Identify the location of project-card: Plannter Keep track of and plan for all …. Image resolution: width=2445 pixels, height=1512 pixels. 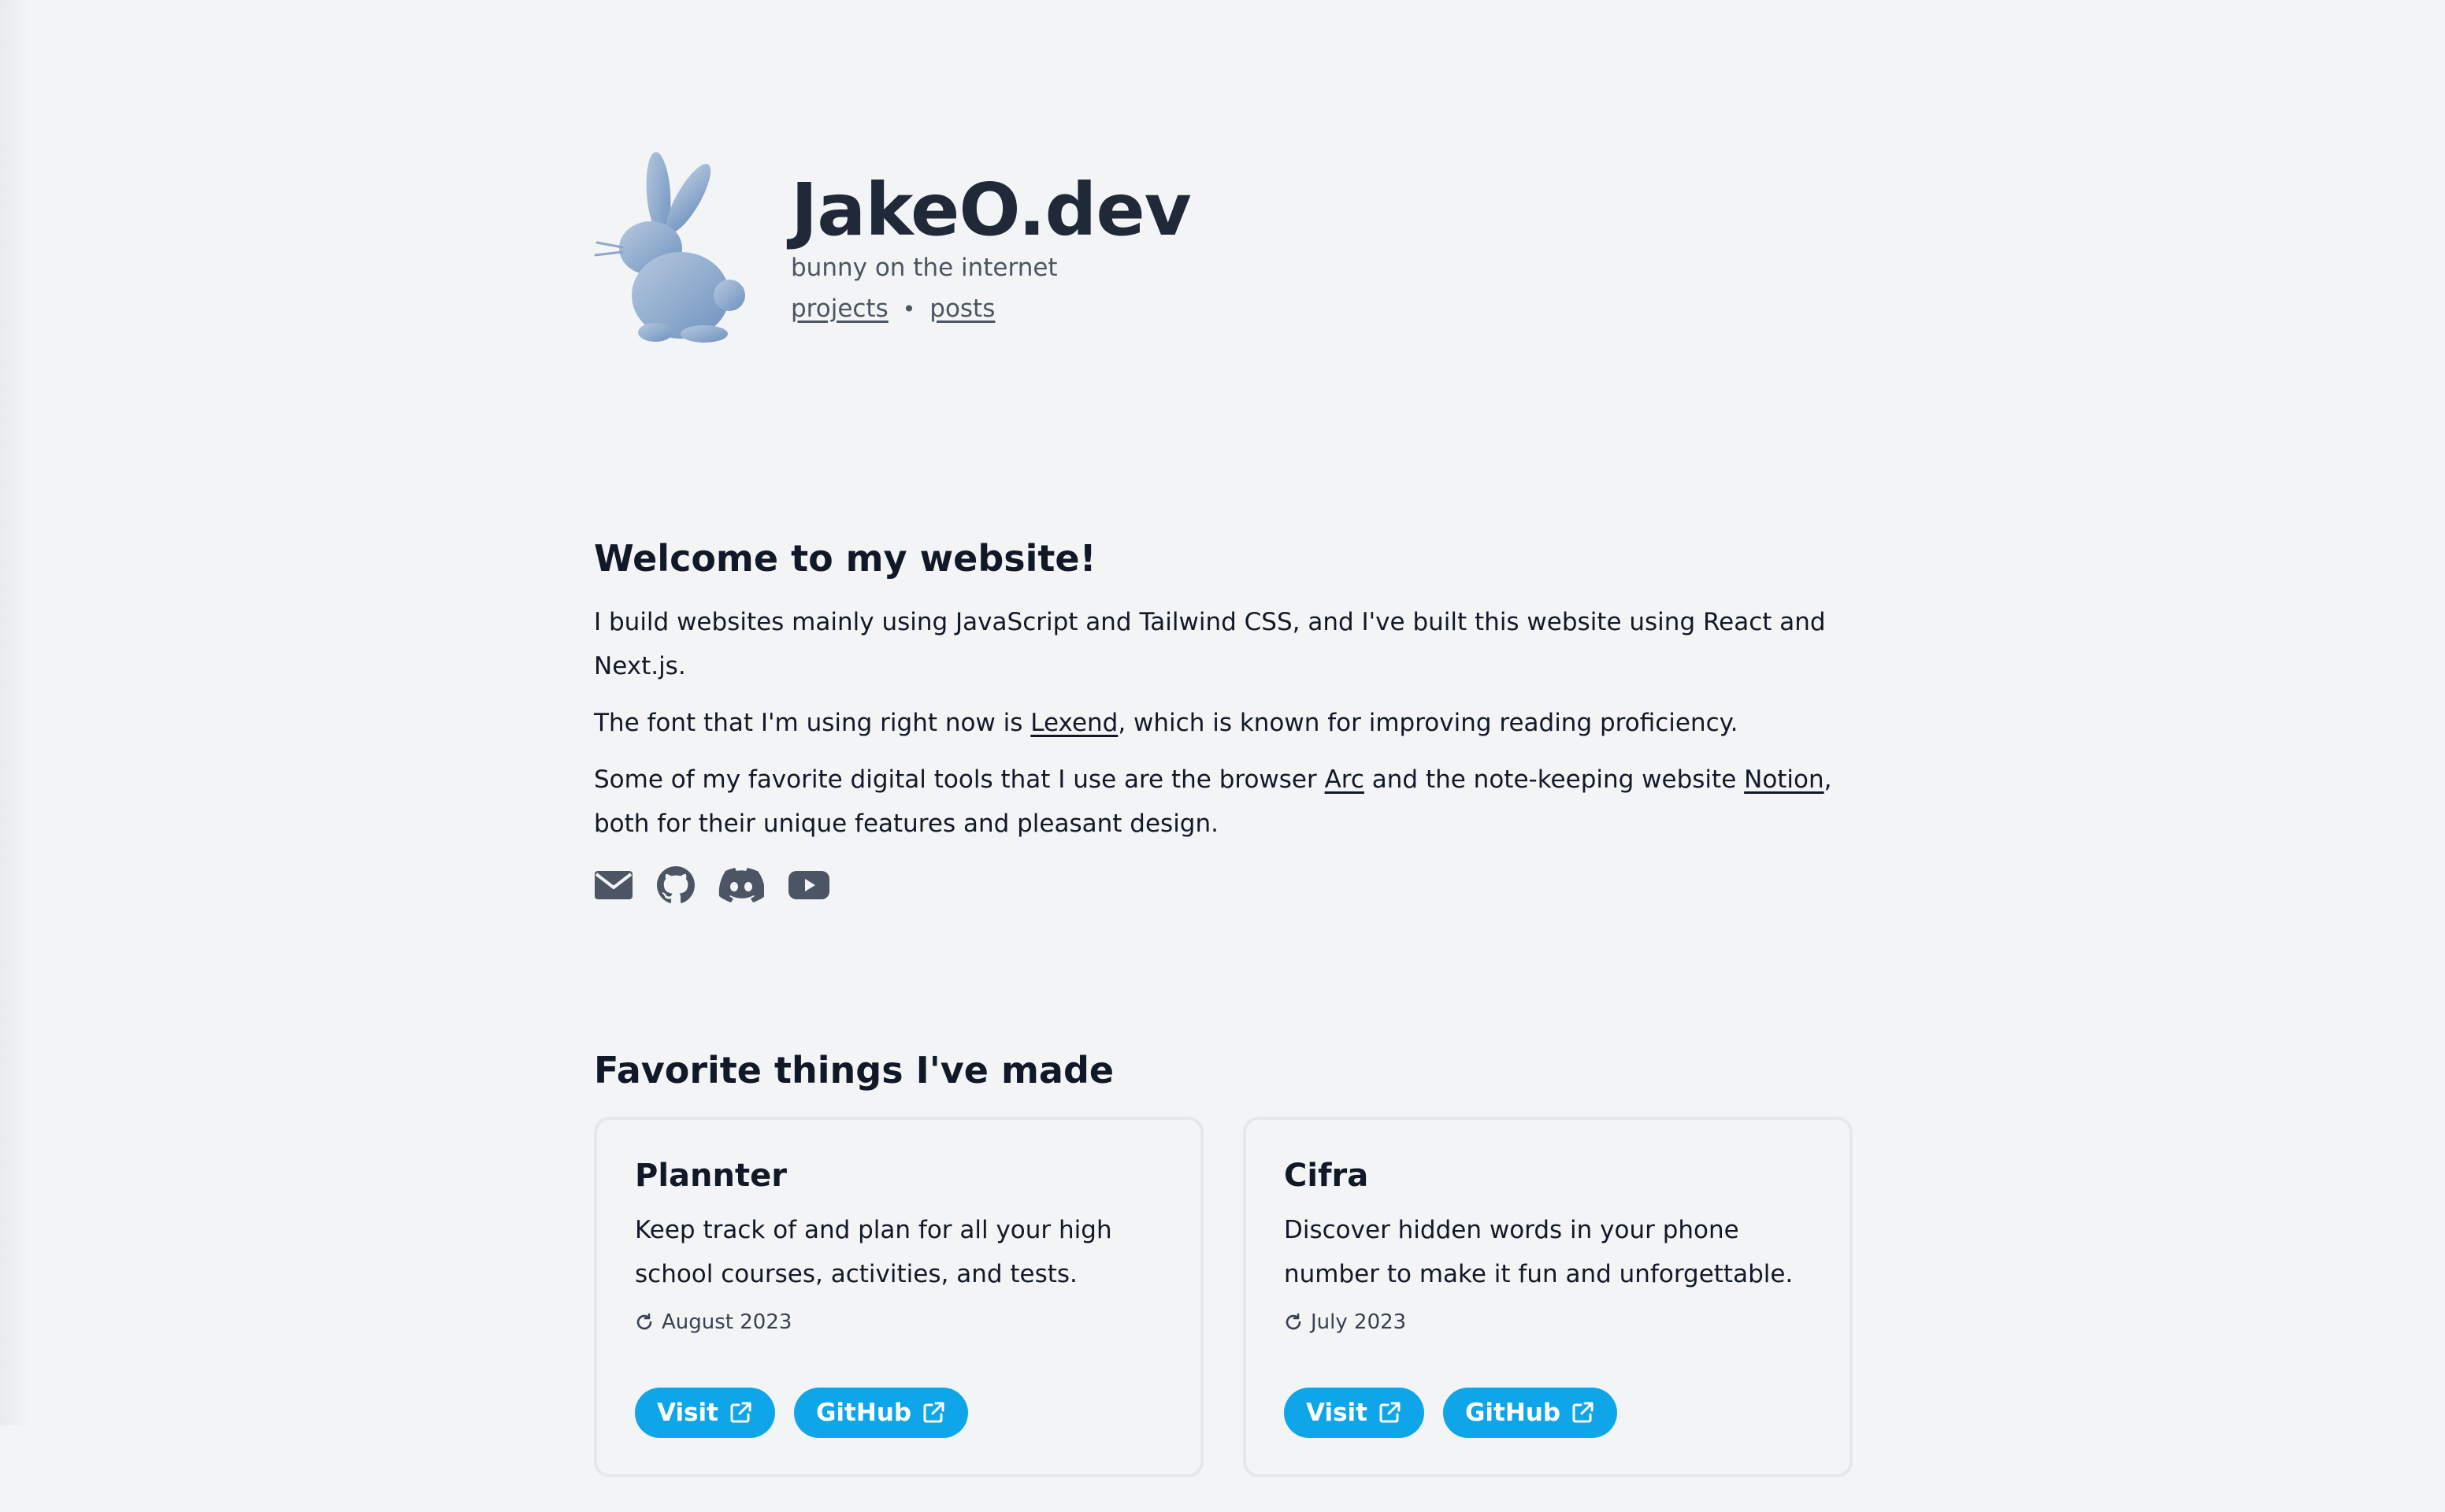
(899, 1296).